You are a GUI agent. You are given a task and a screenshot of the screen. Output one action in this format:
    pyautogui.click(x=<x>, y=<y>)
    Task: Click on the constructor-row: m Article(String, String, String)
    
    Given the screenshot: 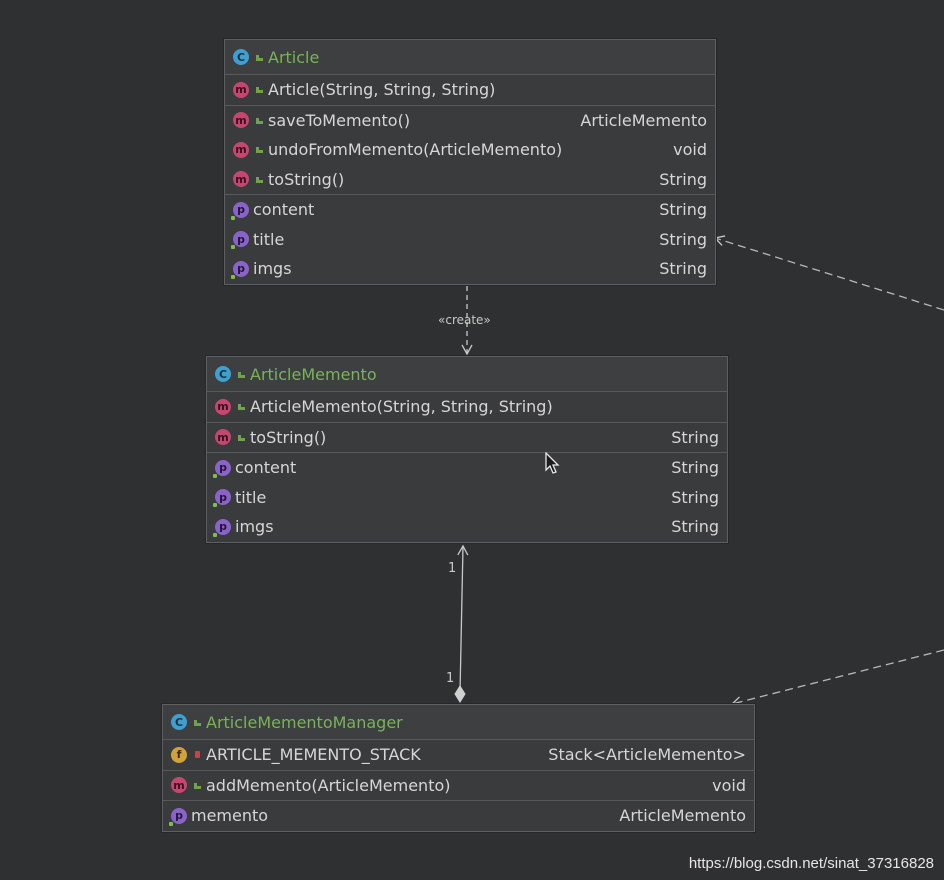 What is the action you would take?
    pyautogui.click(x=470, y=90)
    